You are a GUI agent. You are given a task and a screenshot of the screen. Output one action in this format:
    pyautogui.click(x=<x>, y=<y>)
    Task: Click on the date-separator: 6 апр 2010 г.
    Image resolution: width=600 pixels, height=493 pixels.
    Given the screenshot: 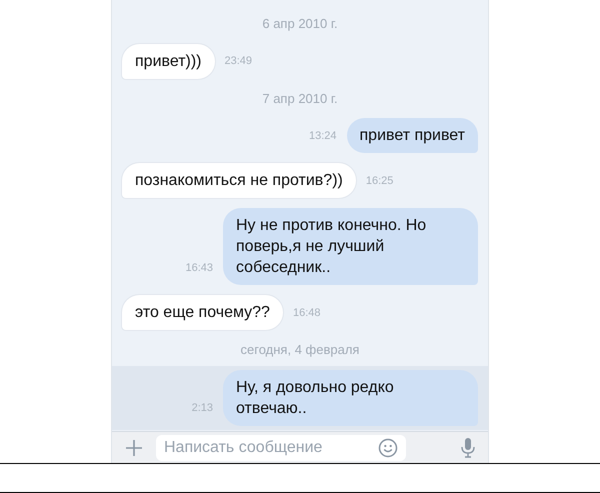 What is the action you would take?
    pyautogui.click(x=300, y=24)
    